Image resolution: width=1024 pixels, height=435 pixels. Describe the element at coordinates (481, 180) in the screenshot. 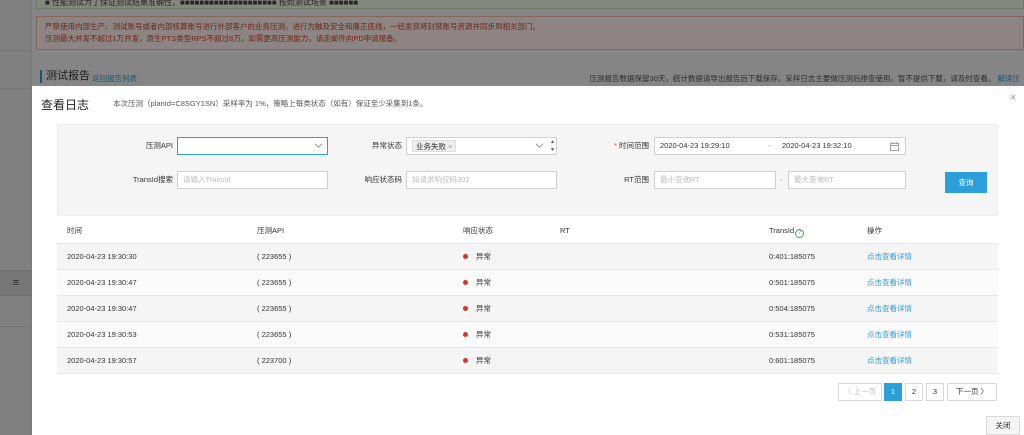

I see `response-code-input: 如请求响应码302` at that location.